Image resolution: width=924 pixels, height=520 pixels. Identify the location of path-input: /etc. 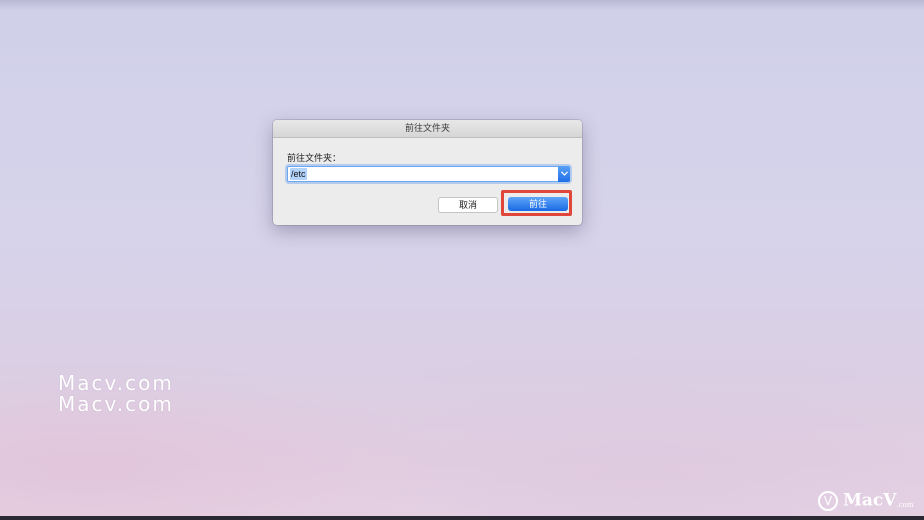
(298, 174).